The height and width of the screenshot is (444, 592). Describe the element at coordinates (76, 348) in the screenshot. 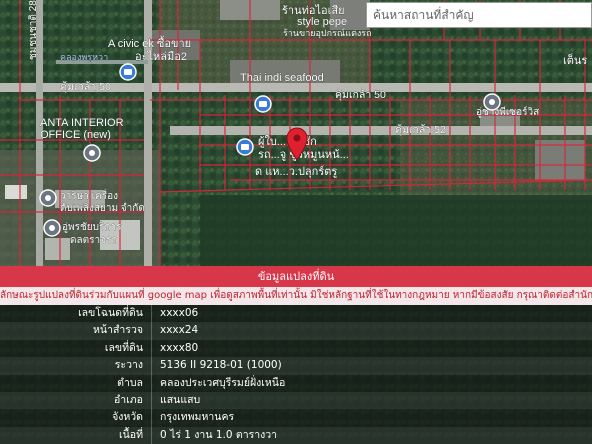

I see `row-label: เลขที่ดิน` at that location.